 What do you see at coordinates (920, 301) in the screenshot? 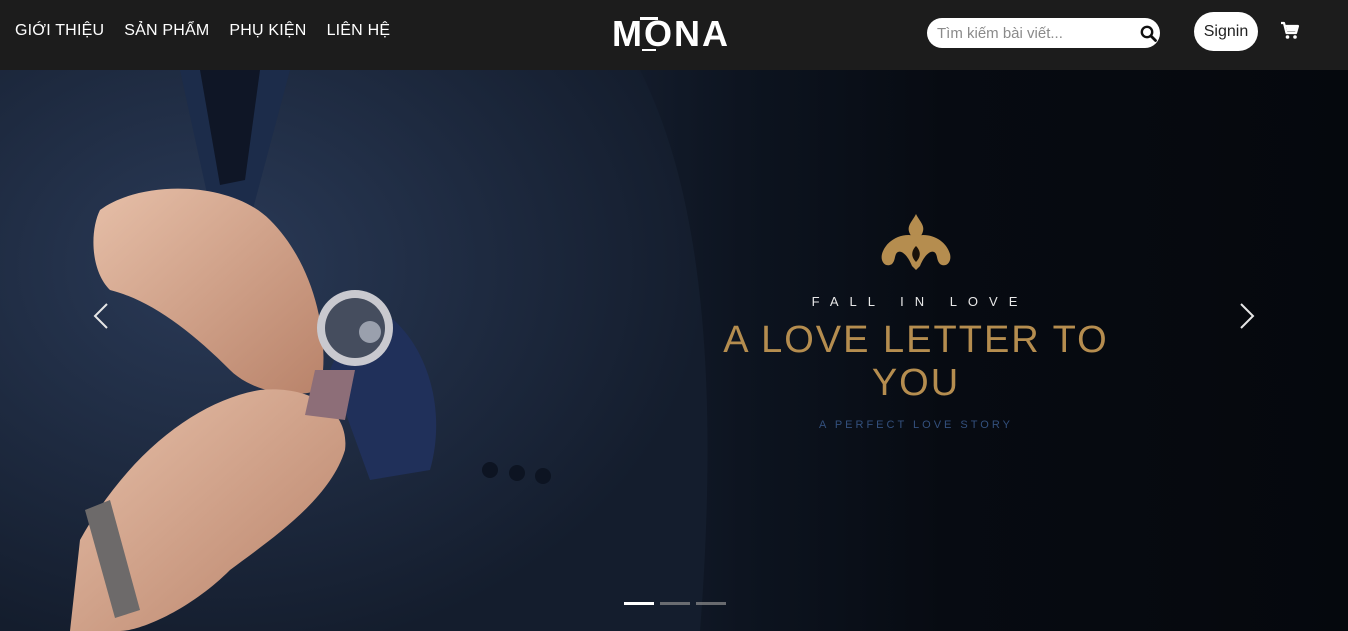
I see `hero-small-text: FALL IN LOVE` at bounding box center [920, 301].